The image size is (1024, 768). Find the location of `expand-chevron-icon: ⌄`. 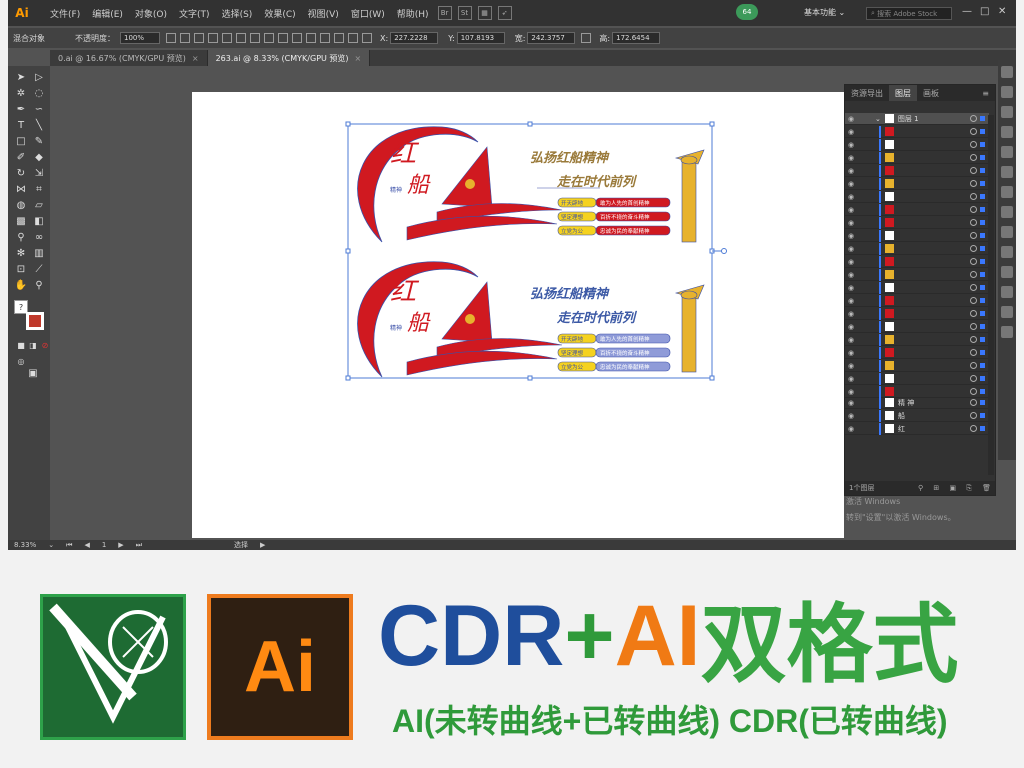

expand-chevron-icon: ⌄ is located at coordinates (878, 119).